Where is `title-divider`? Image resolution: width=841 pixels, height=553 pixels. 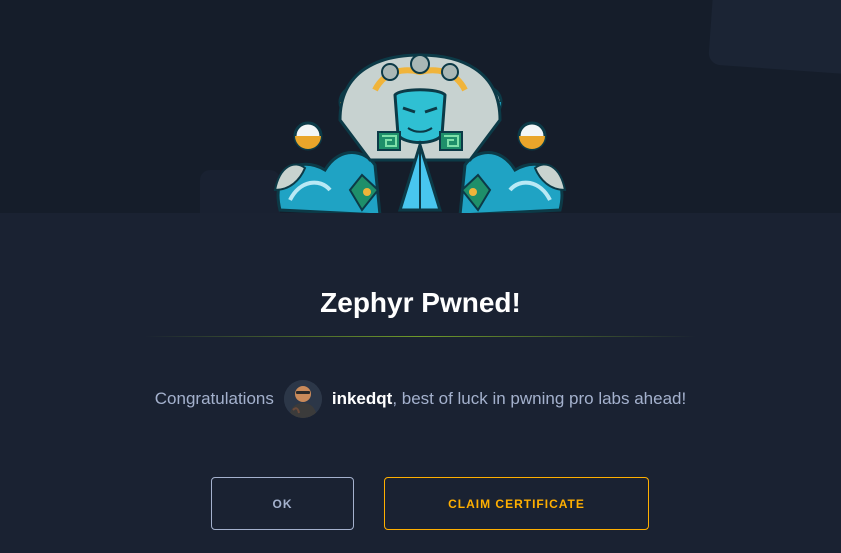
title-divider is located at coordinates (420, 336).